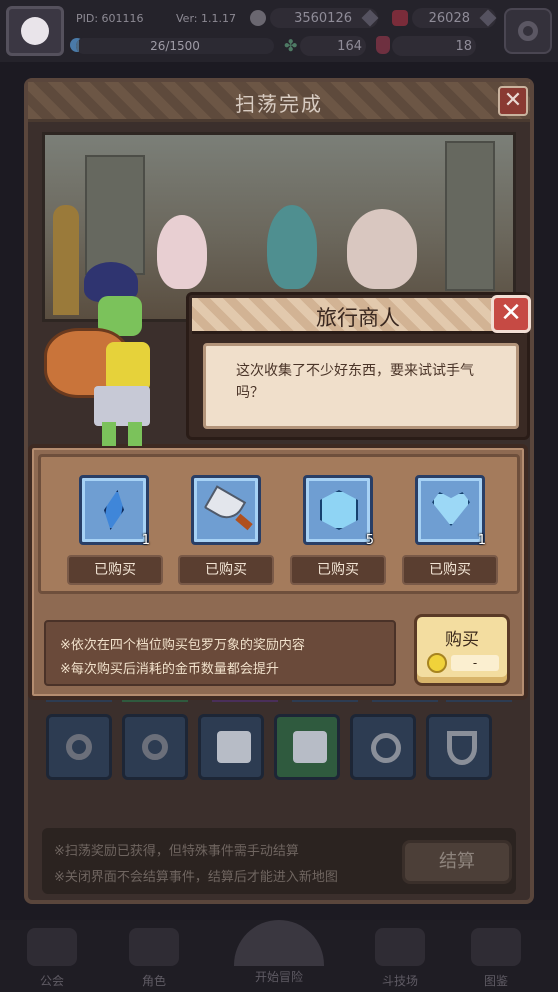  What do you see at coordinates (278, 977) in the screenshot?
I see `nav-tab-label: 开始冒险` at bounding box center [278, 977].